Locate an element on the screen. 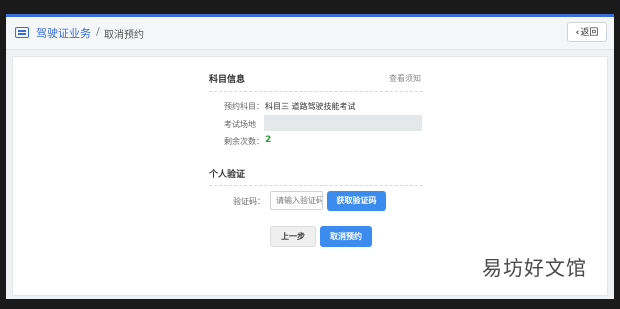 This screenshot has width=620, height=309. previous-step-button: 上一步 is located at coordinates (293, 236).